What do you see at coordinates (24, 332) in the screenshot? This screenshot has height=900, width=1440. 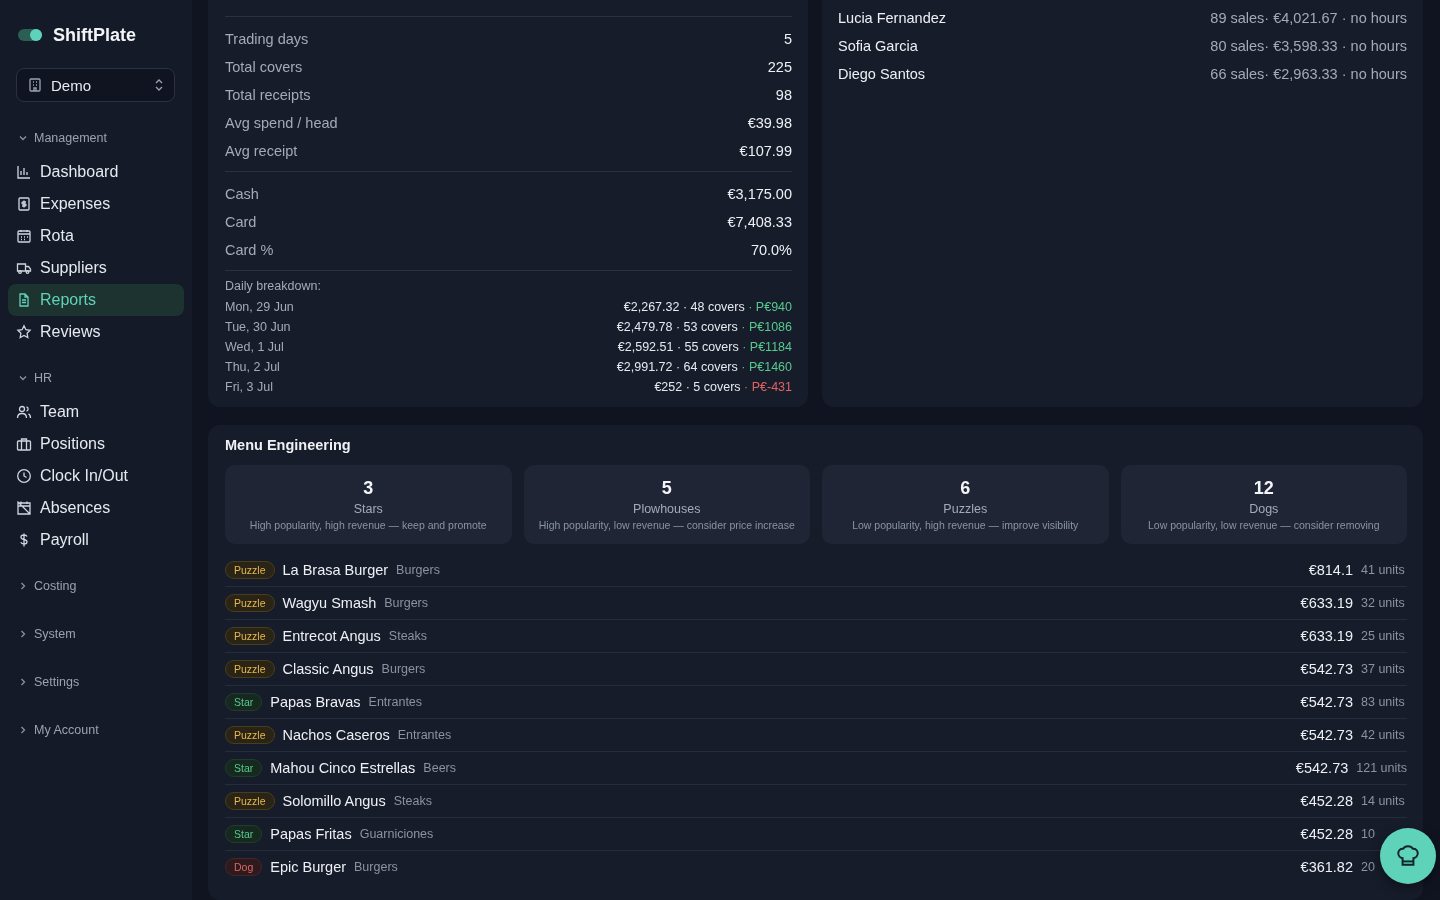 I see `star-icon` at bounding box center [24, 332].